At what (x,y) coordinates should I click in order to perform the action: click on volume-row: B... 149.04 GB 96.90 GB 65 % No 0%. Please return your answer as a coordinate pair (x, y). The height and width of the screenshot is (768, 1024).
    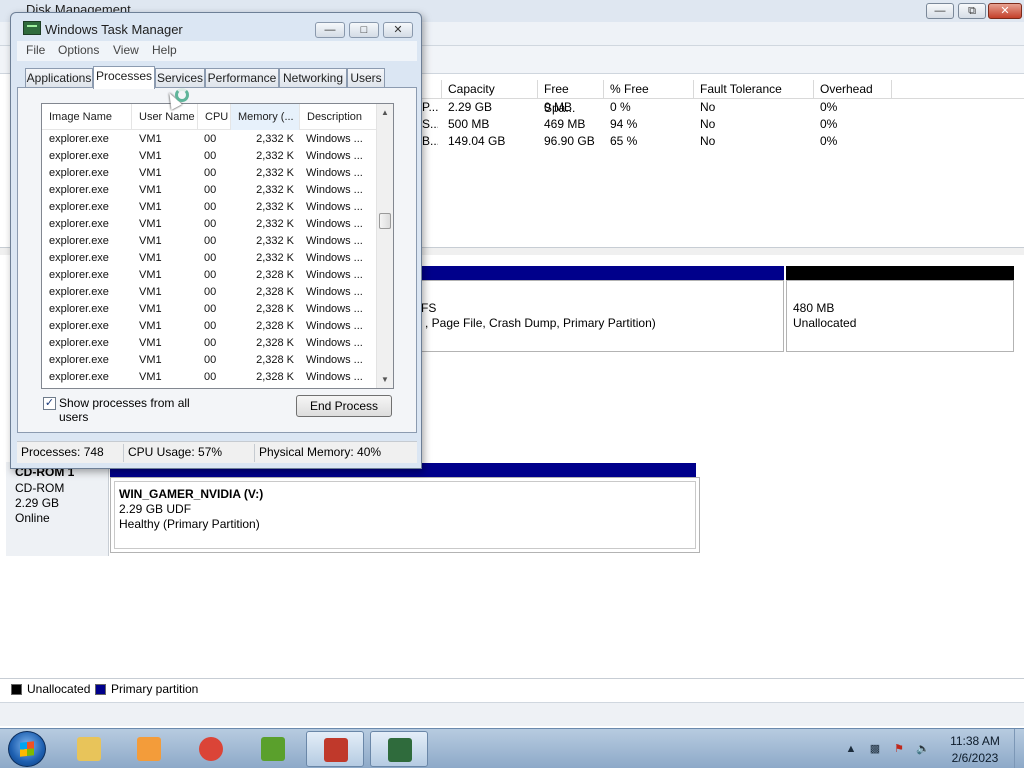
    Looking at the image, I should click on (722, 141).